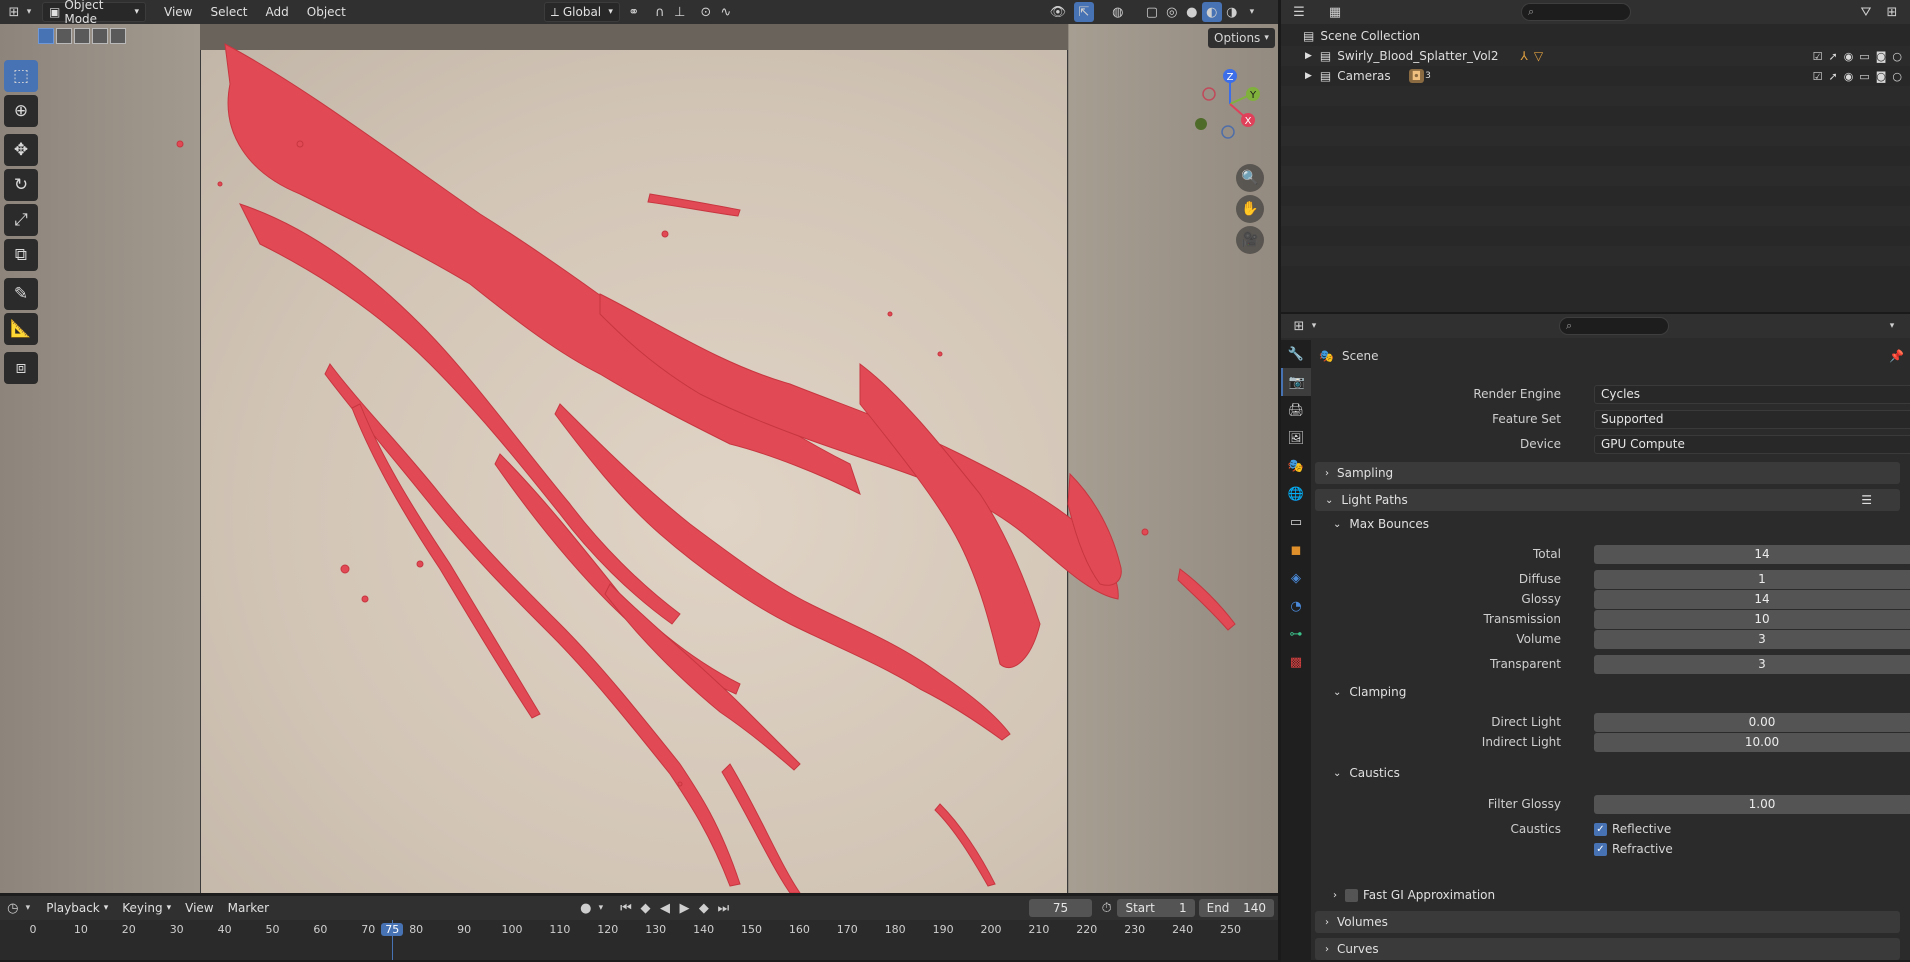 This screenshot has height=962, width=1910. What do you see at coordinates (726, 12) in the screenshot?
I see `falloff-icon: ∿` at bounding box center [726, 12].